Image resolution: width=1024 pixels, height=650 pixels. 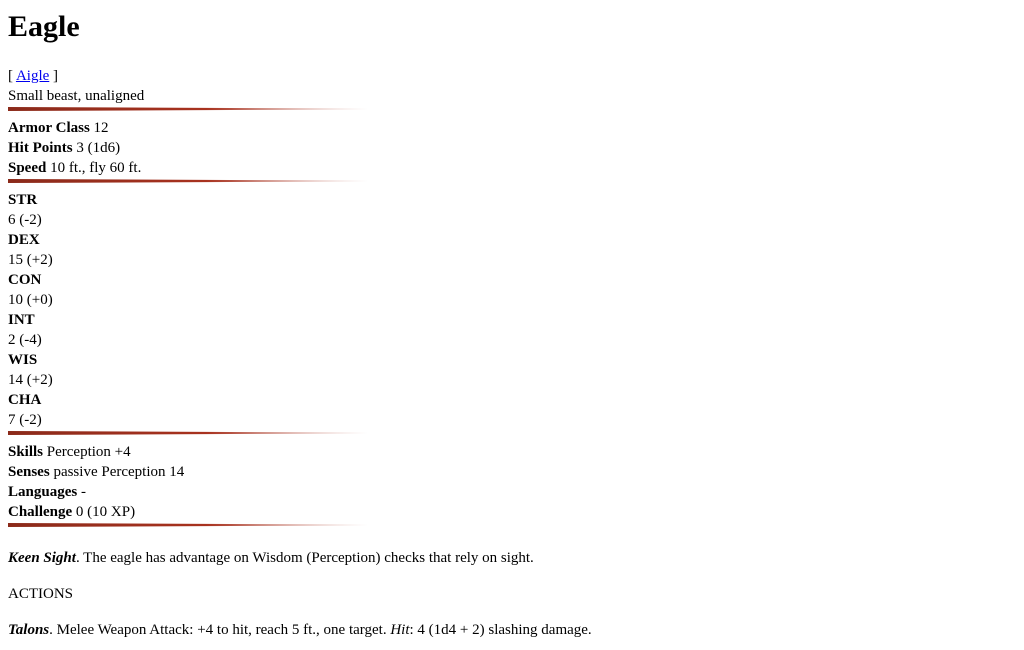 I want to click on ability-name-dex: DEX, so click(x=24, y=240).